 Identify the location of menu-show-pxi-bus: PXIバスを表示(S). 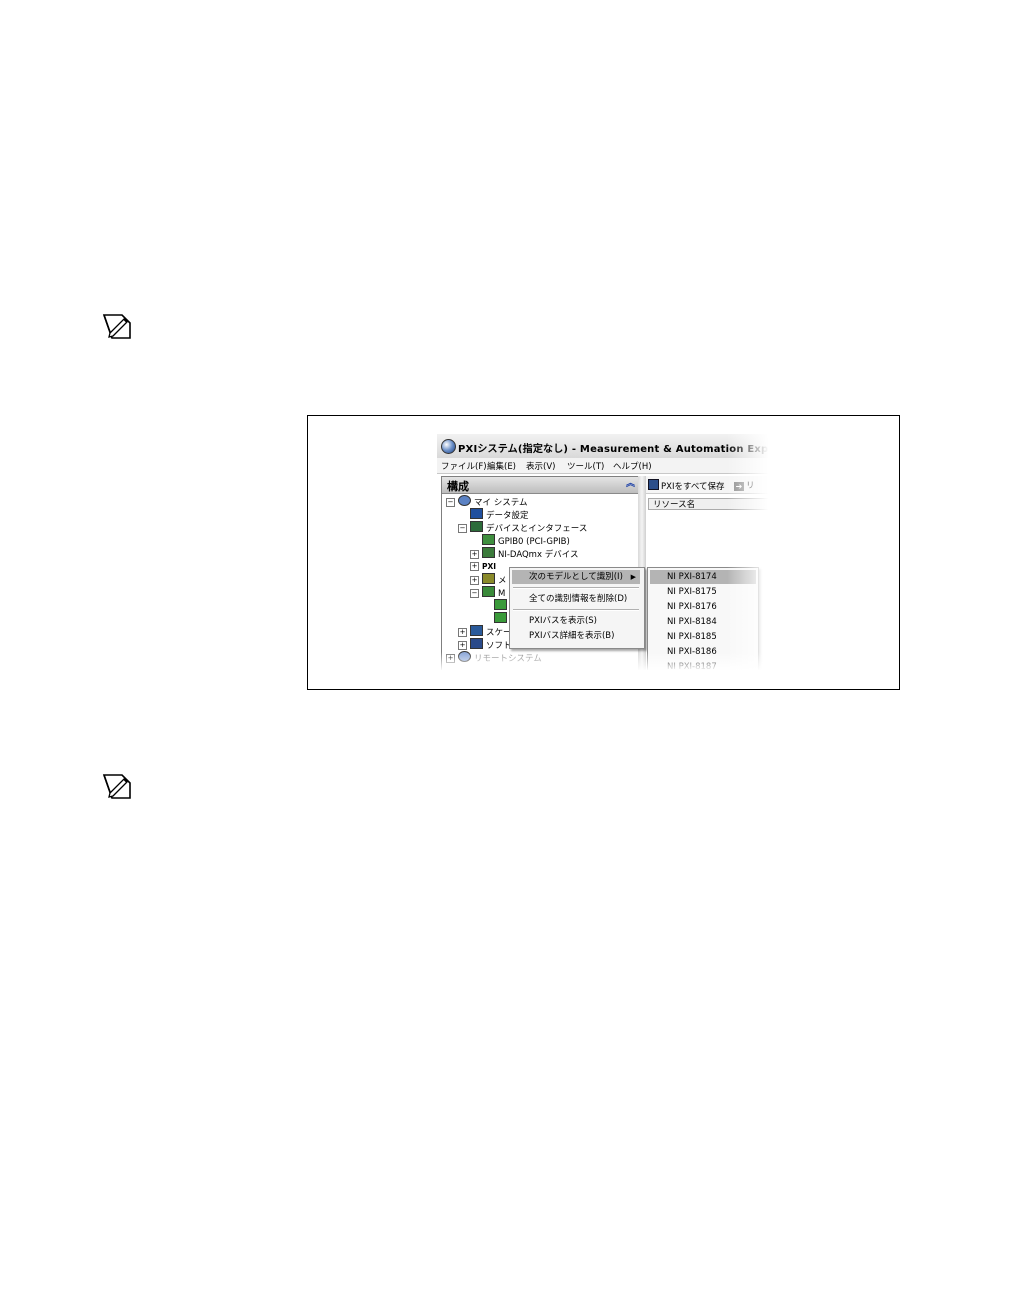
(576, 621).